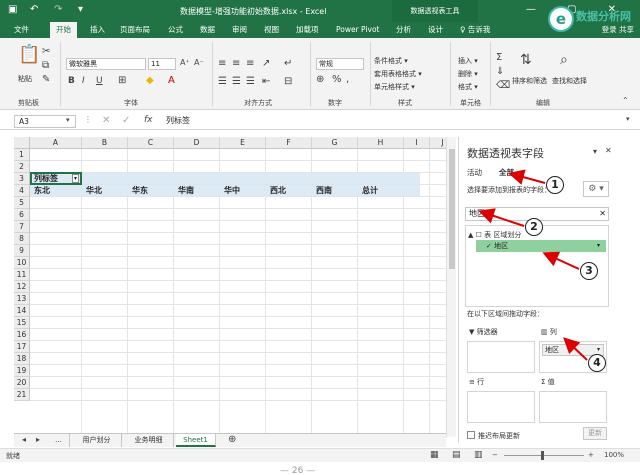  I want to click on column-header-b: B, so click(105, 143).